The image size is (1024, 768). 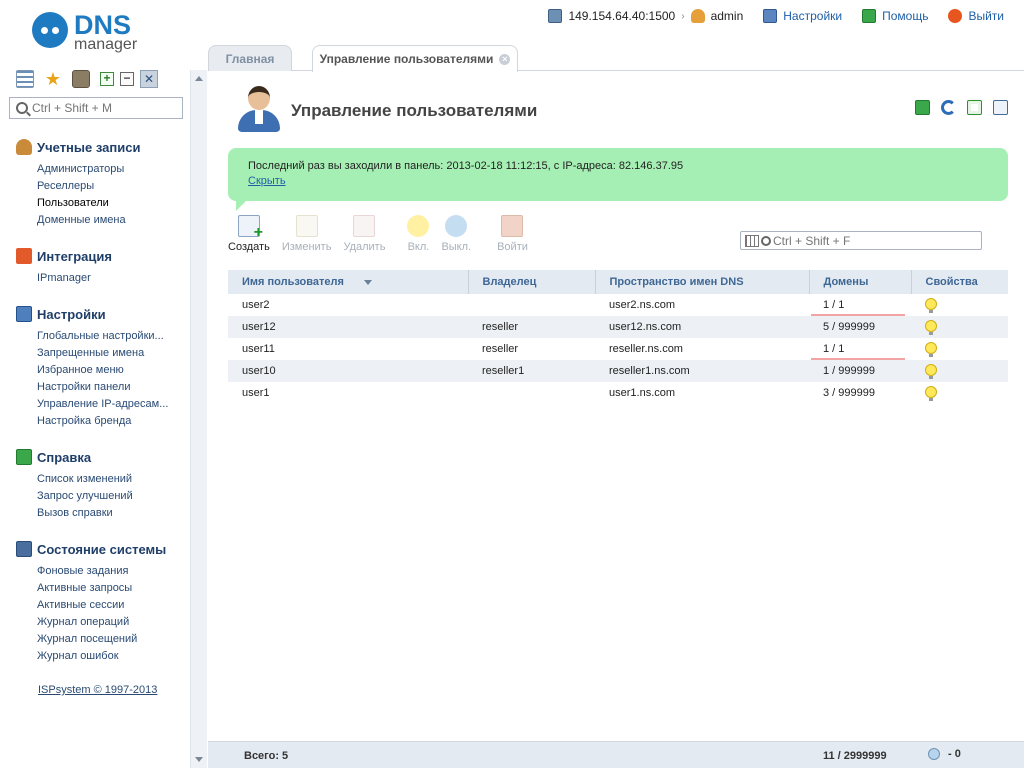 I want to click on table-row: user1 user1.ns.com 3 / 999999, so click(x=618, y=393).